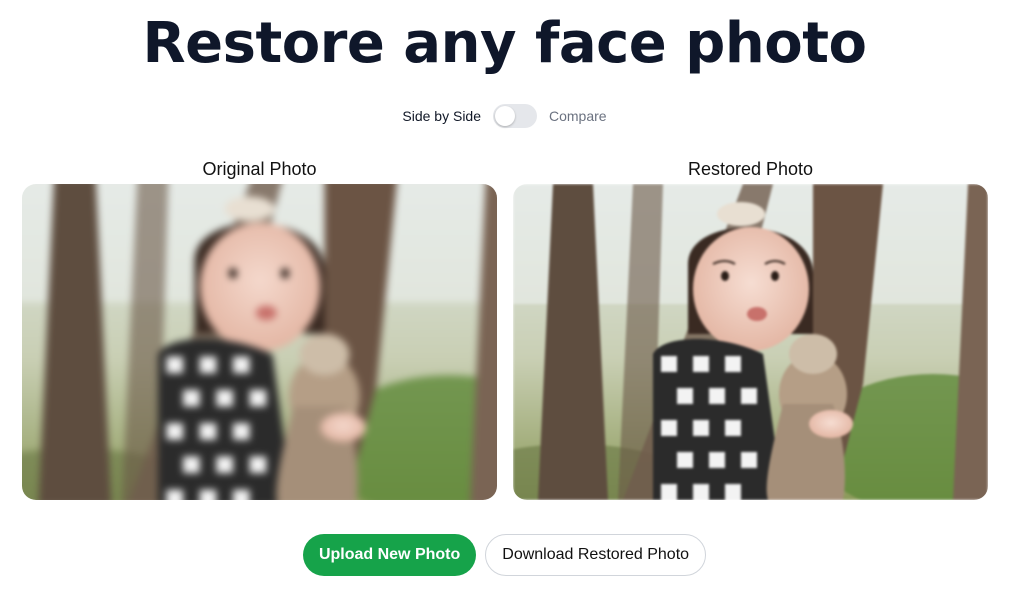 The width and height of the screenshot is (1009, 591). I want to click on toggle-knob, so click(505, 116).